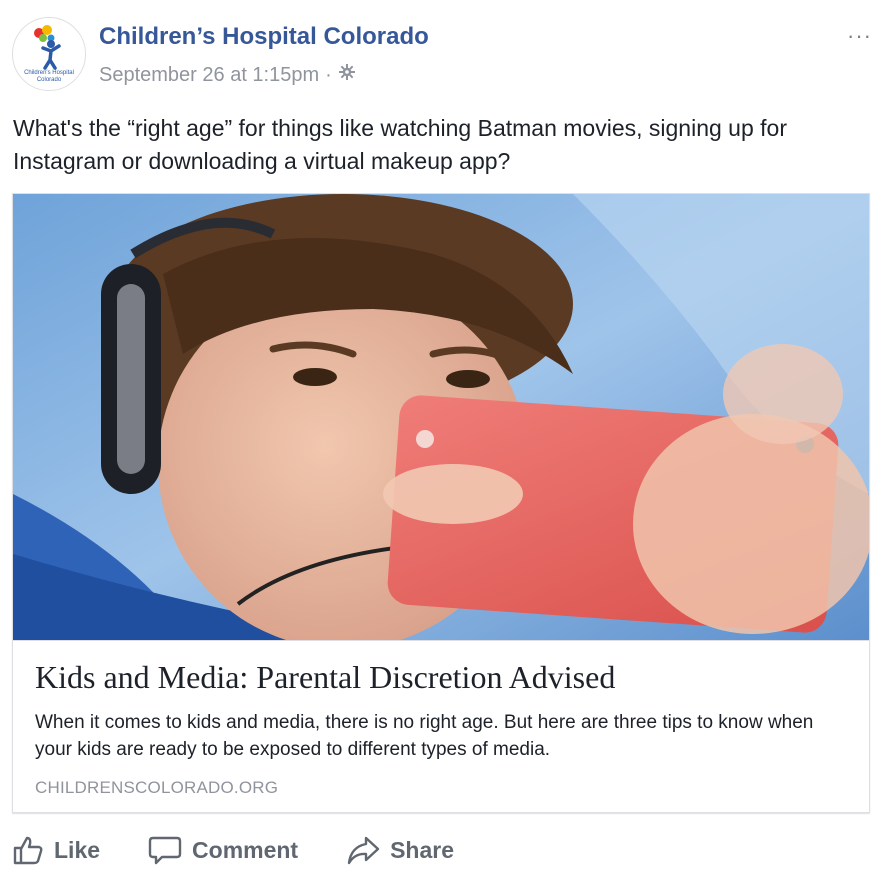 This screenshot has height=884, width=886. Describe the element at coordinates (347, 75) in the screenshot. I see `gear-icon` at that location.